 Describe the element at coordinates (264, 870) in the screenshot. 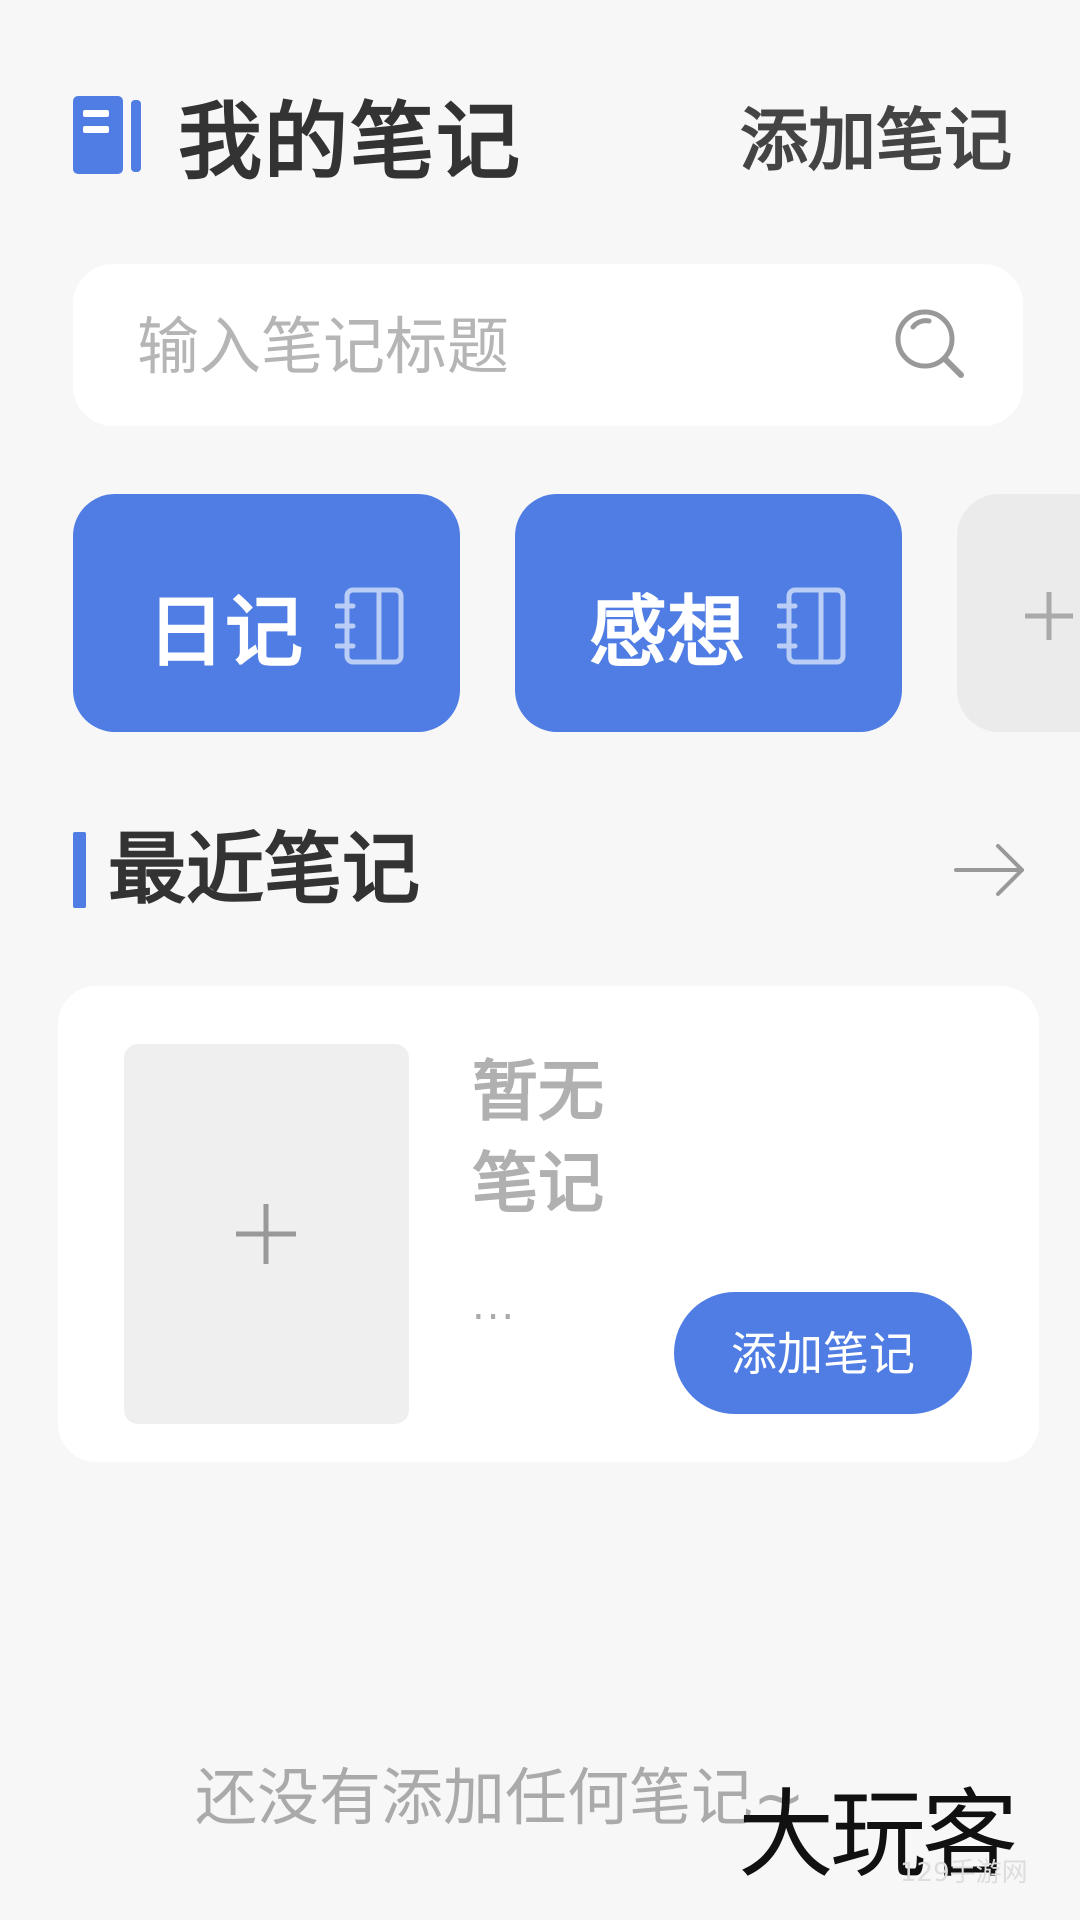

I see `section-title: 最近笔记` at that location.